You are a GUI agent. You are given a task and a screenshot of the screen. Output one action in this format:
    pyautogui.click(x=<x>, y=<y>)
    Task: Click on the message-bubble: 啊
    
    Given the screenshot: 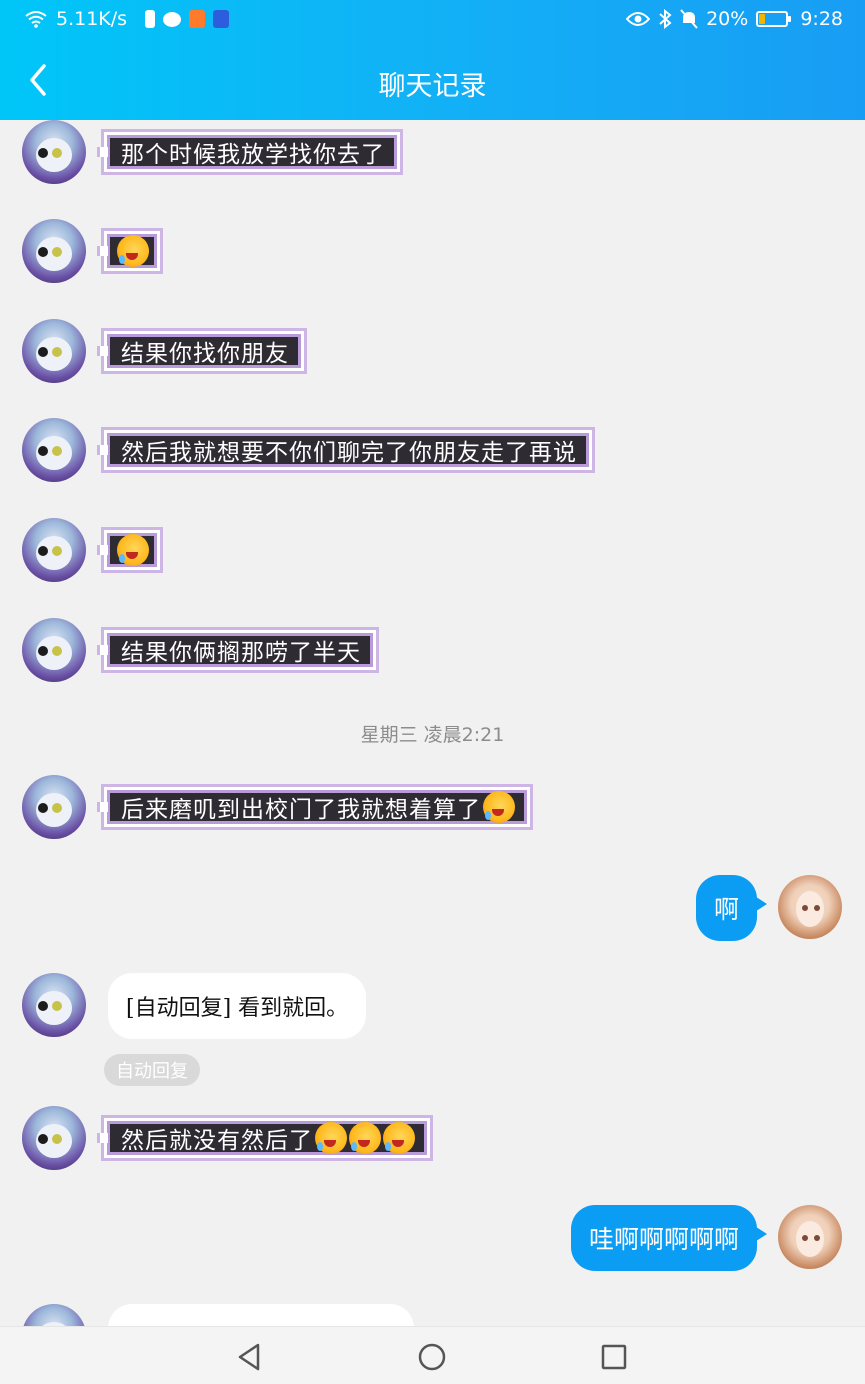 What is the action you would take?
    pyautogui.click(x=731, y=908)
    